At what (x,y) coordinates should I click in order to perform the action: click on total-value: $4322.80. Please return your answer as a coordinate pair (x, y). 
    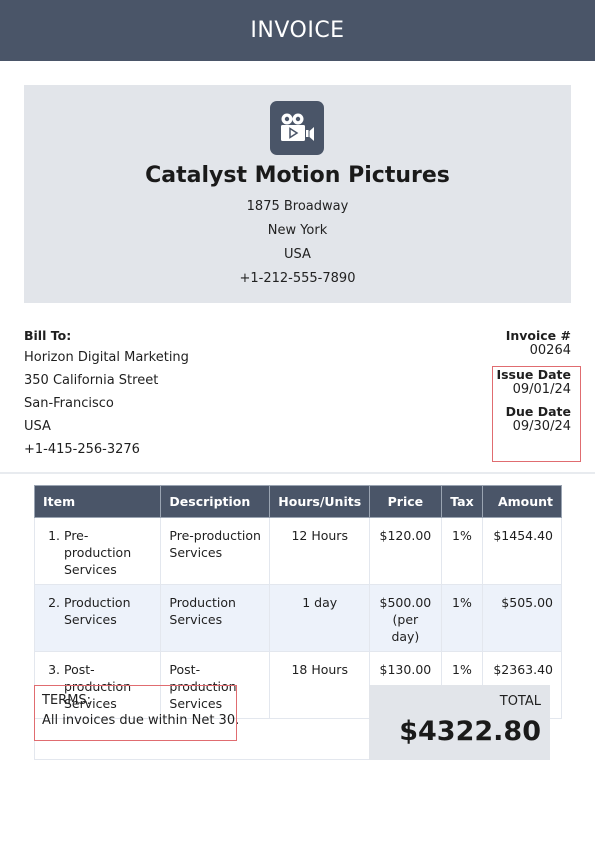
    Looking at the image, I should click on (470, 731).